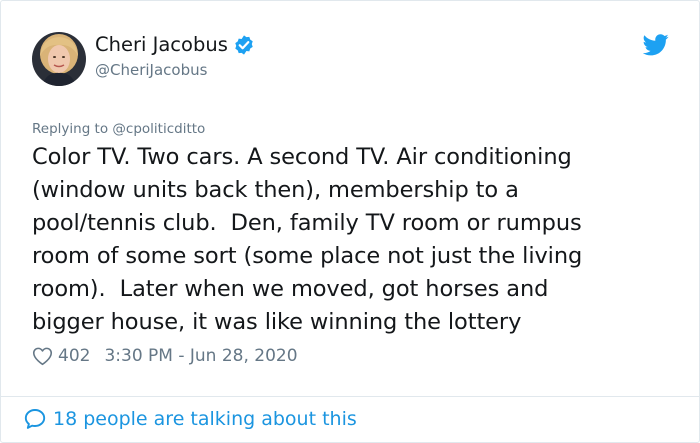 The width and height of the screenshot is (700, 443). Describe the element at coordinates (42, 356) in the screenshot. I see `heart-icon` at that location.